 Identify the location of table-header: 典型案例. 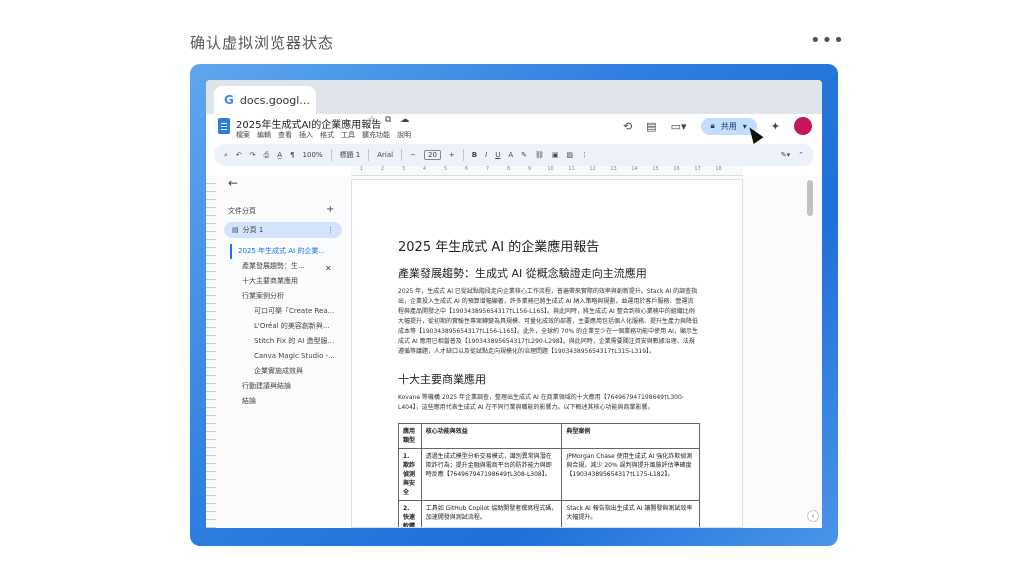
(630, 436).